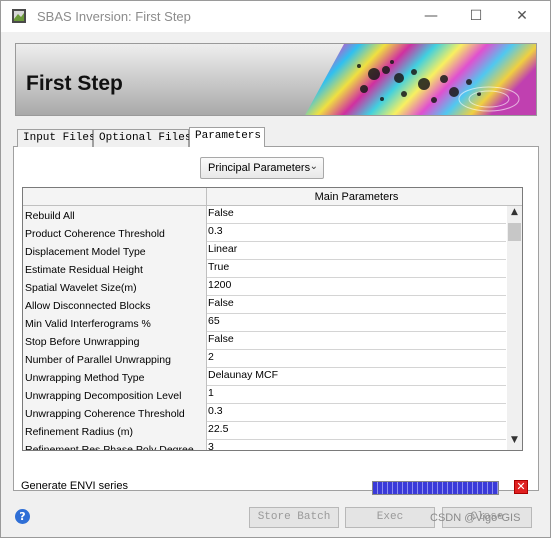 The image size is (551, 538). I want to click on table-row: Unwrapping Coherence Threshold 0.3, so click(264, 413).